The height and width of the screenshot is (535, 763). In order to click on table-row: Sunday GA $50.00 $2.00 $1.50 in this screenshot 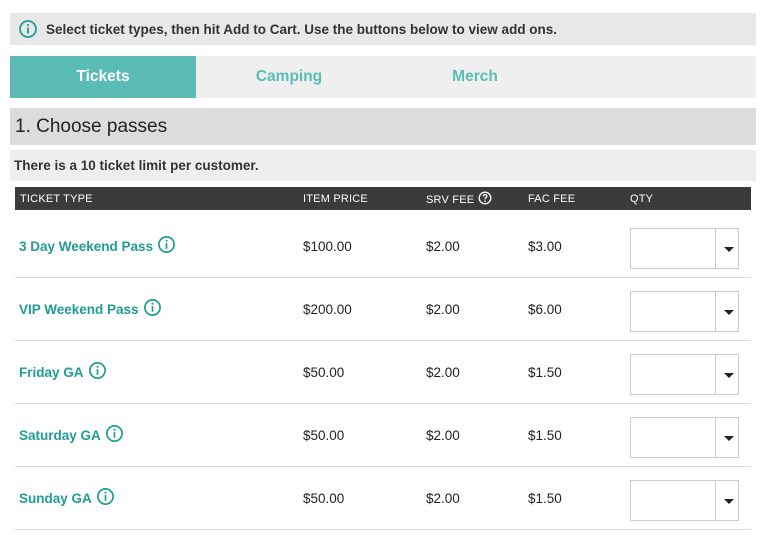, I will do `click(383, 498)`.